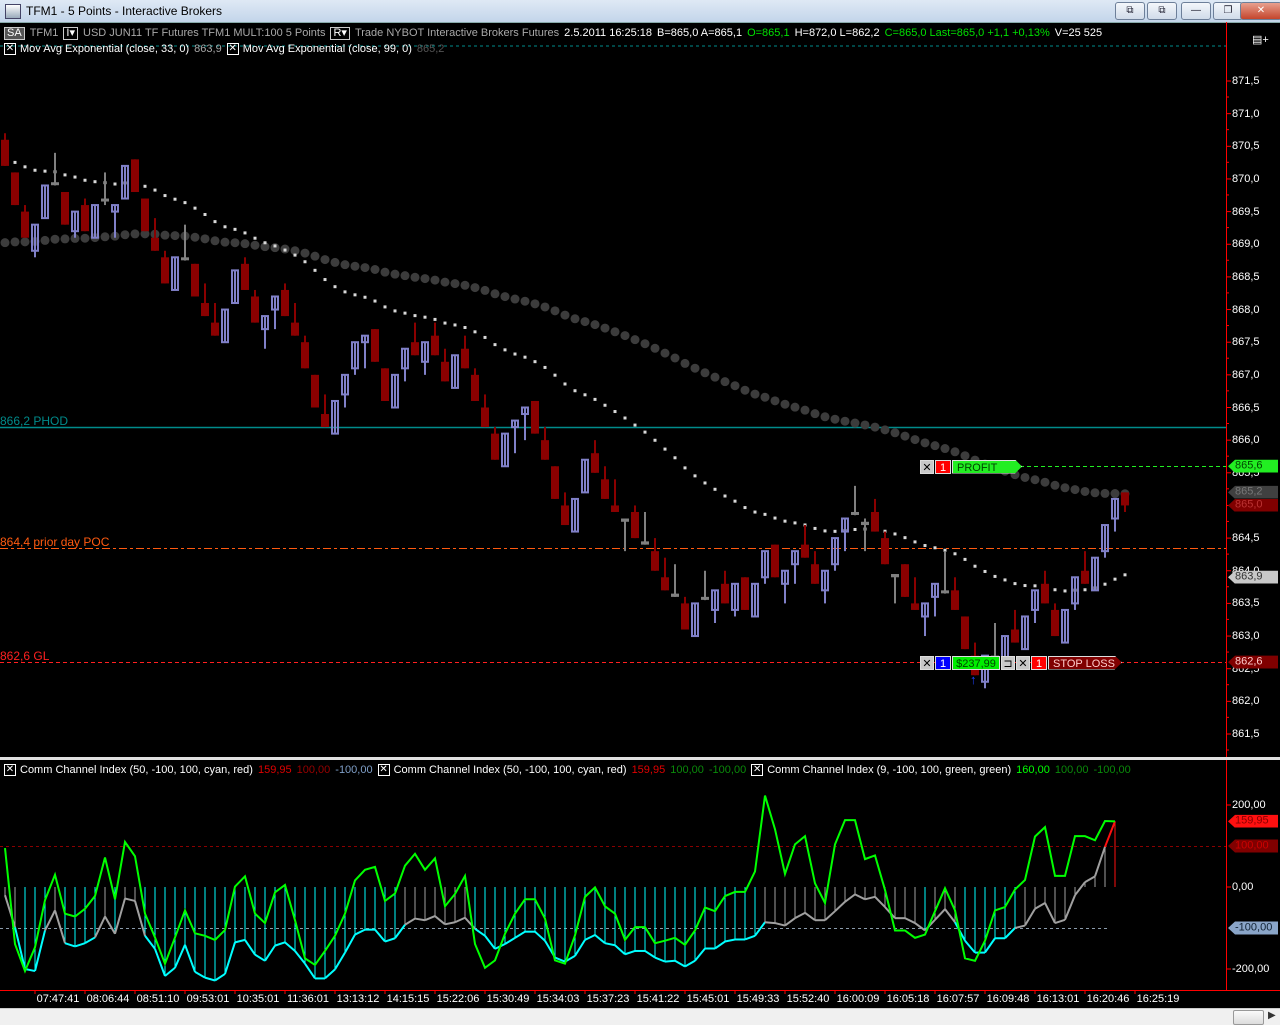  What do you see at coordinates (758, 999) in the screenshot?
I see `time-axis-label: 15:49:33` at bounding box center [758, 999].